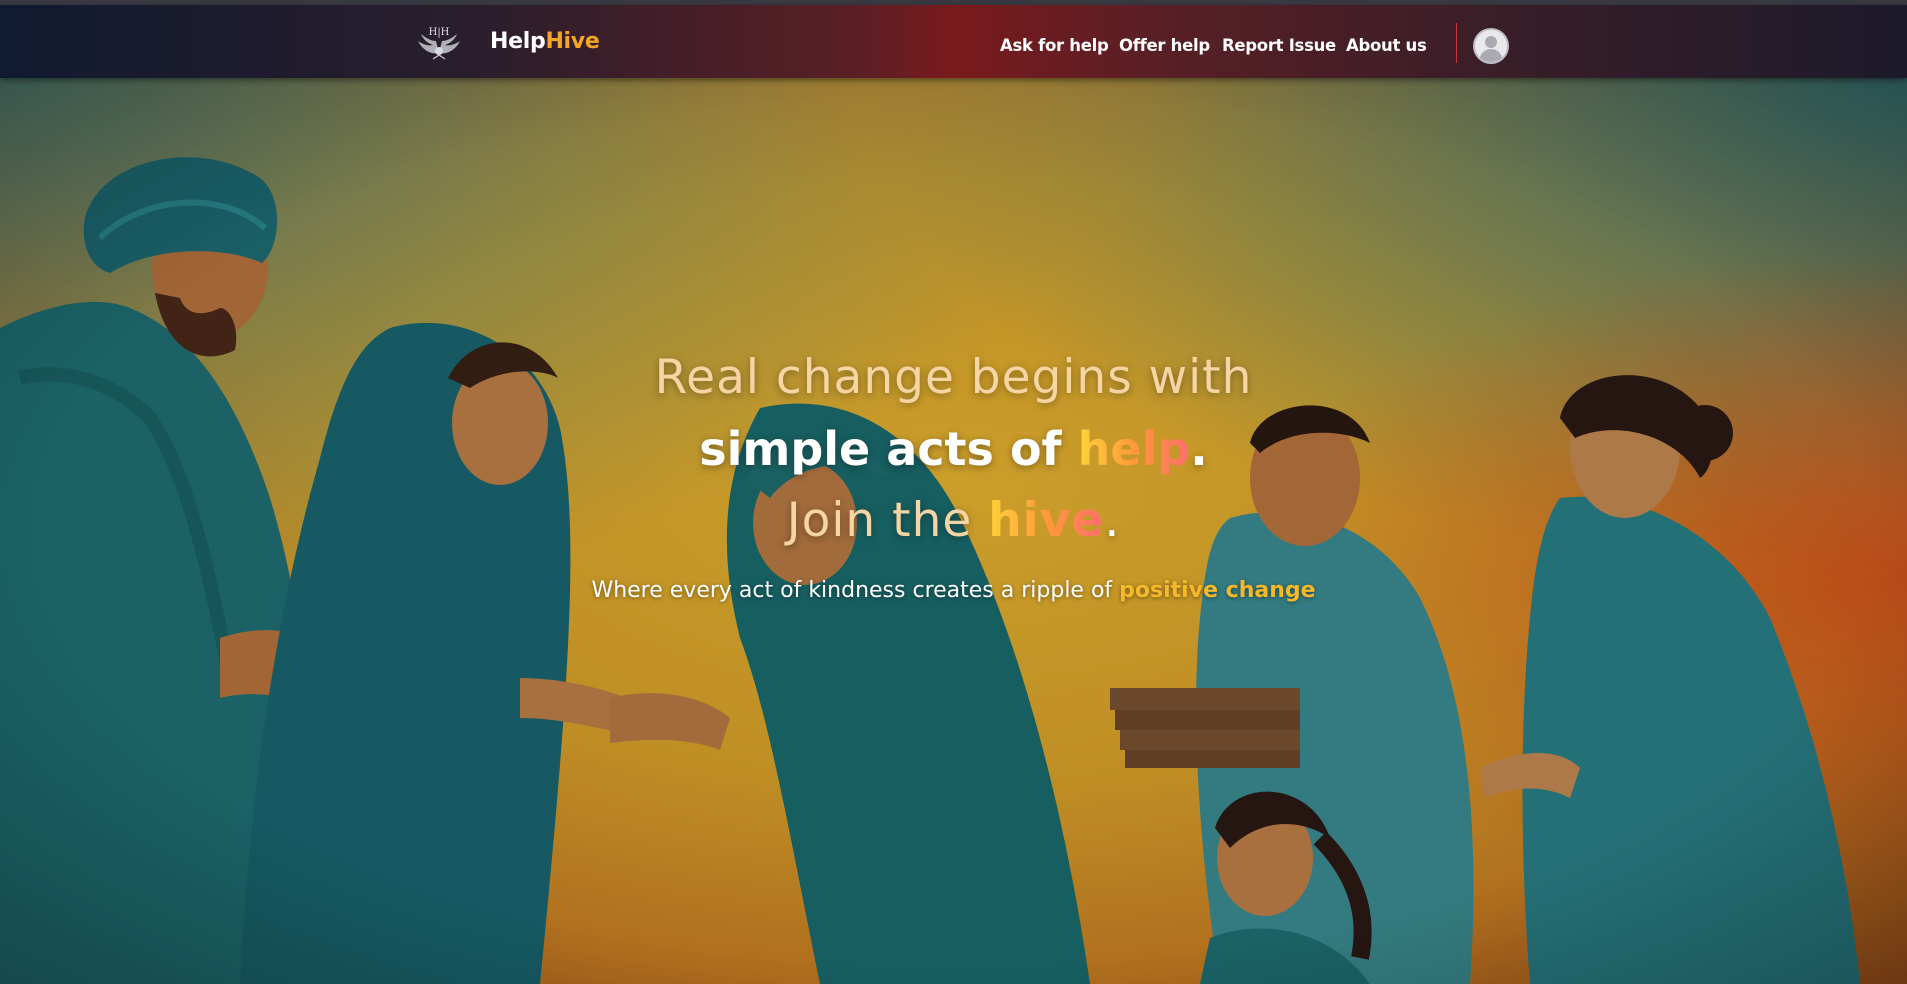  I want to click on hero-headline-line3: Join the hive., so click(953, 520).